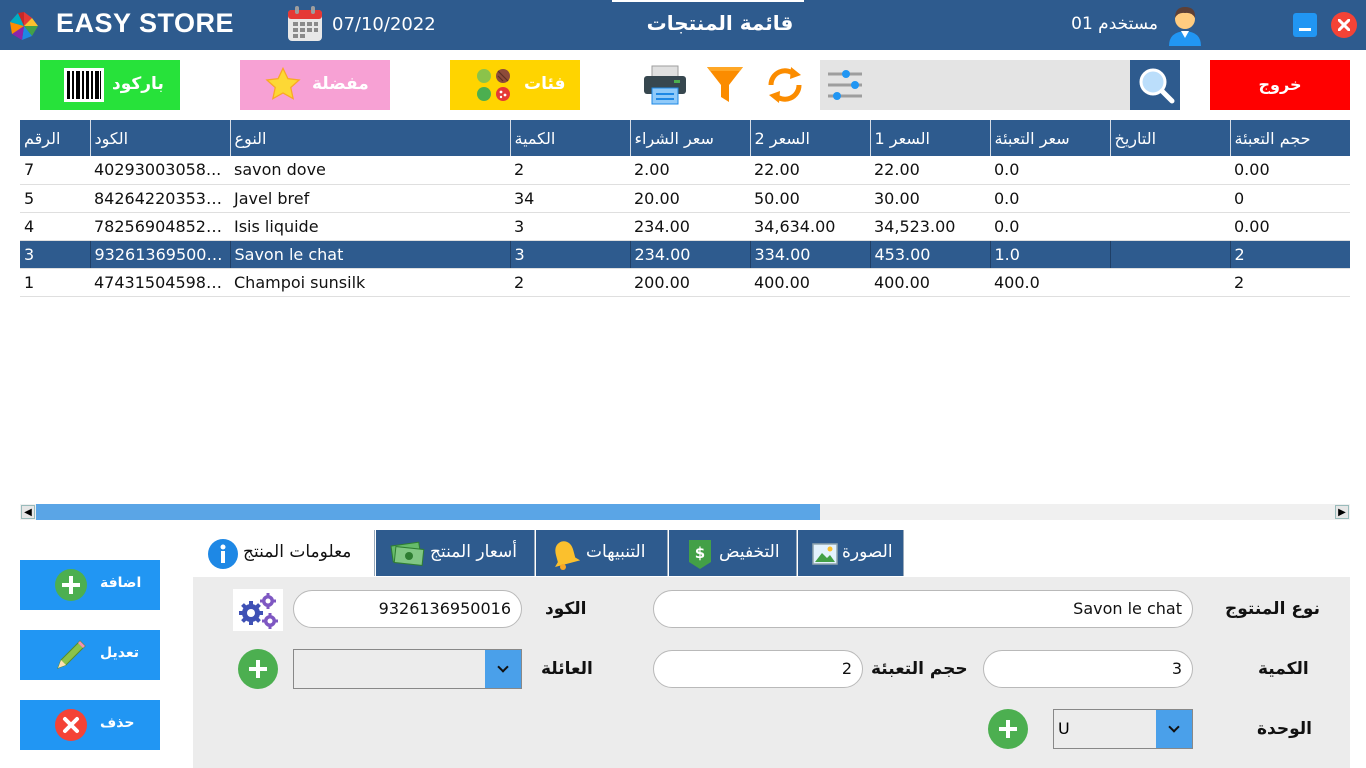  What do you see at coordinates (305, 24) in the screenshot?
I see `calendar-icon` at bounding box center [305, 24].